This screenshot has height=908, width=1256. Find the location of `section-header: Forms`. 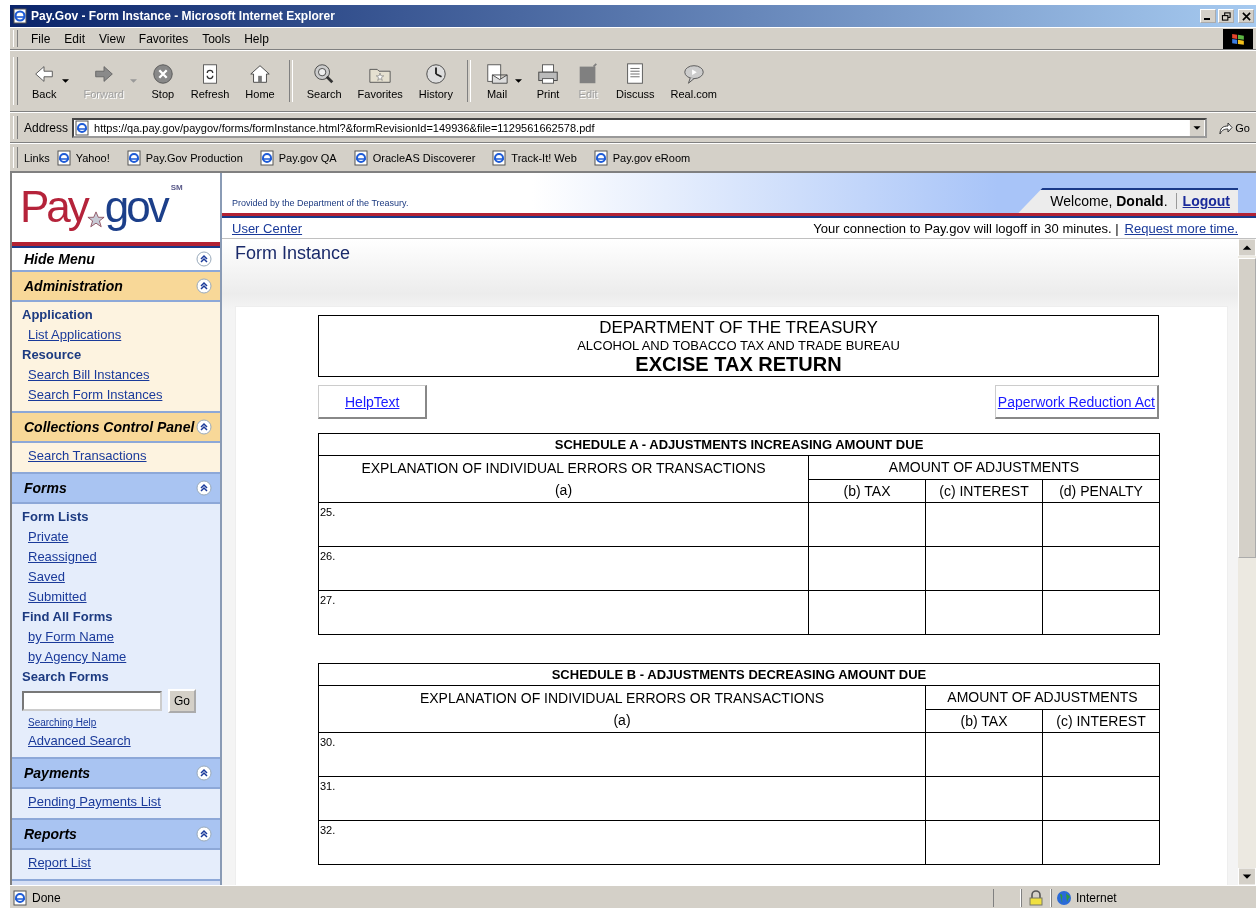

section-header: Forms is located at coordinates (116, 489).